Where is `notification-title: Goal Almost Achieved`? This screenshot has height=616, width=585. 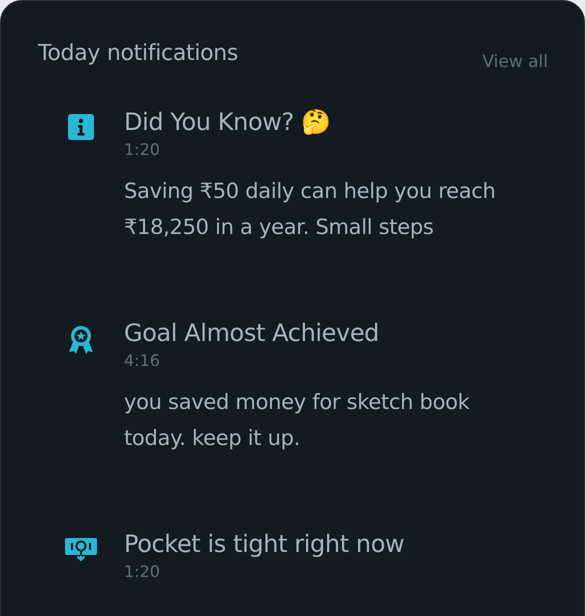 notification-title: Goal Almost Achieved is located at coordinates (252, 333).